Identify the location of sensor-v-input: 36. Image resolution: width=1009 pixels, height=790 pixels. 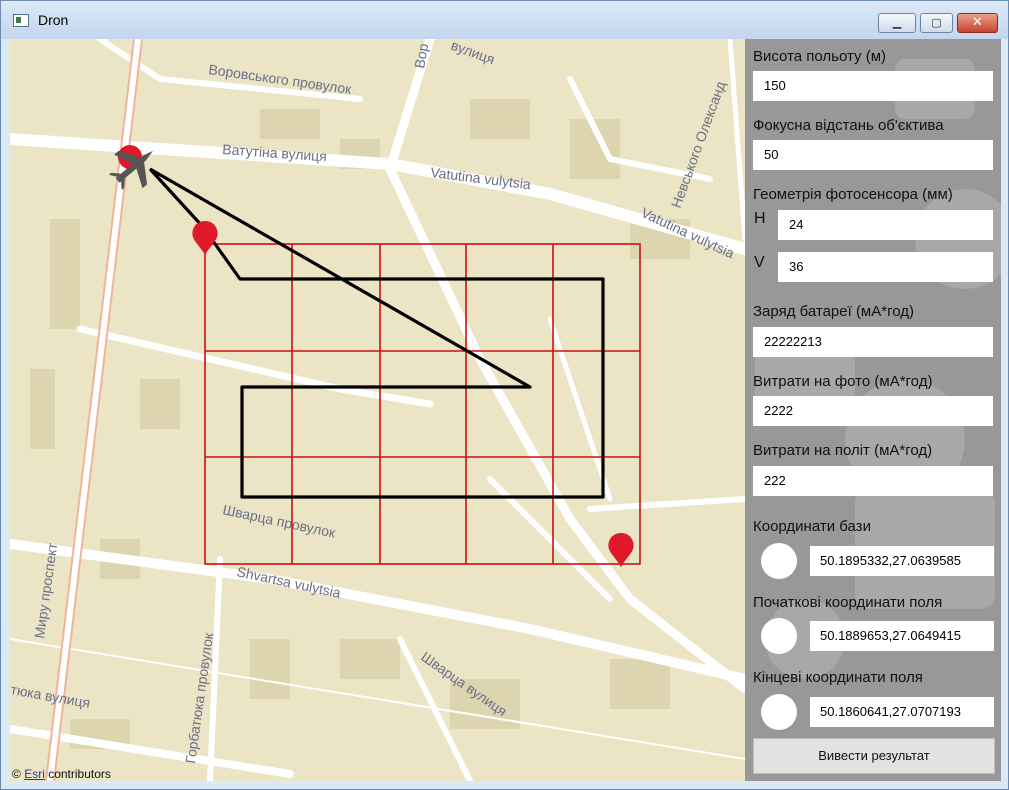
(885, 267).